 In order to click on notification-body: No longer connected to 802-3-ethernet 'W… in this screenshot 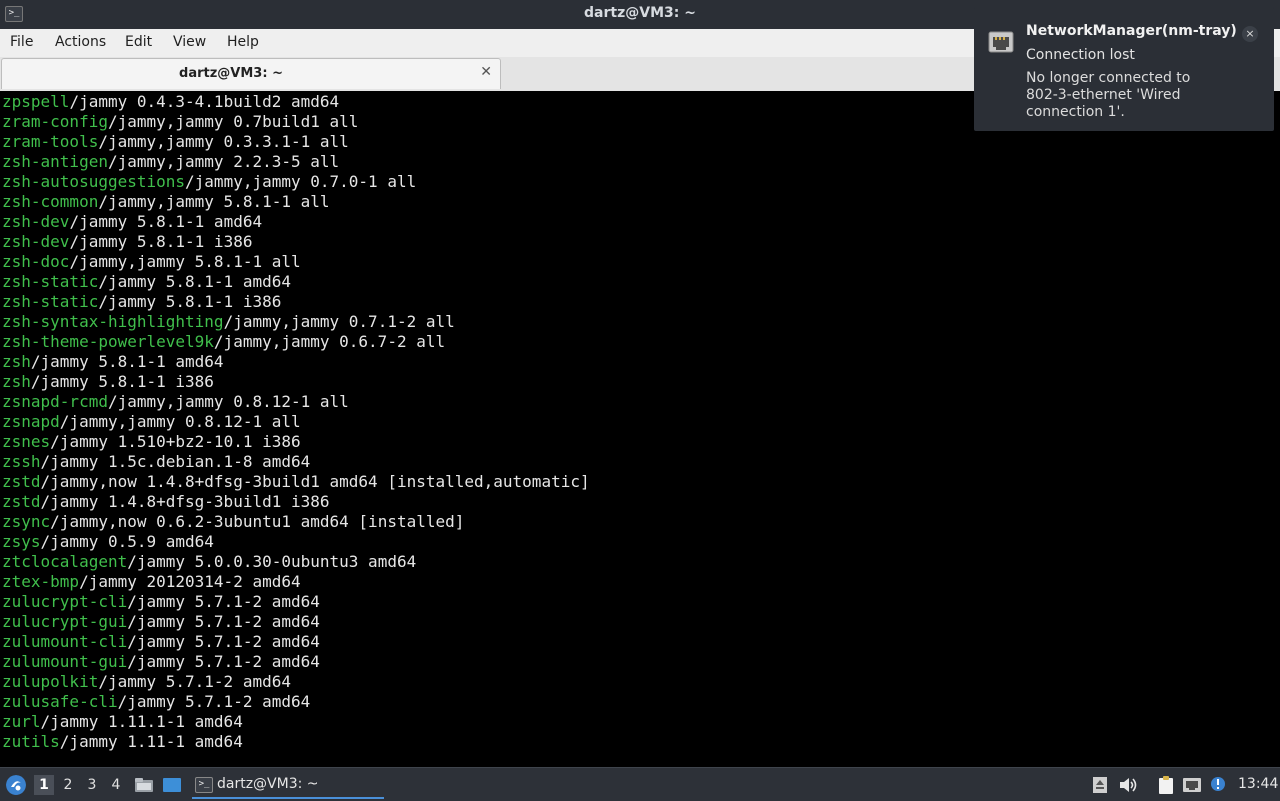, I will do `click(1108, 95)`.